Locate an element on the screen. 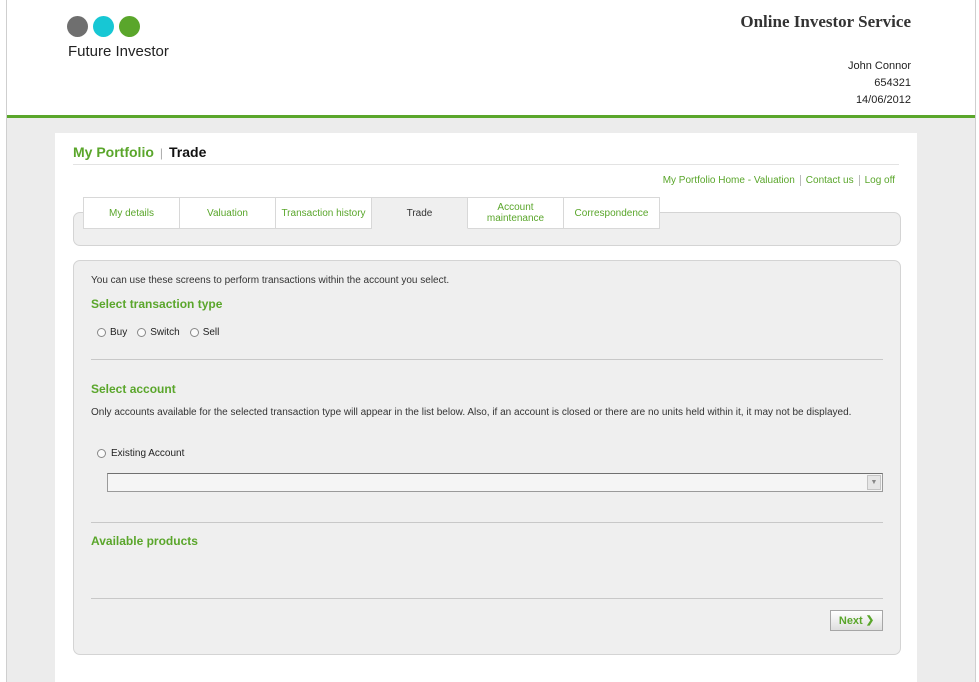 Image resolution: width=979 pixels, height=682 pixels. title-divider is located at coordinates (486, 164).